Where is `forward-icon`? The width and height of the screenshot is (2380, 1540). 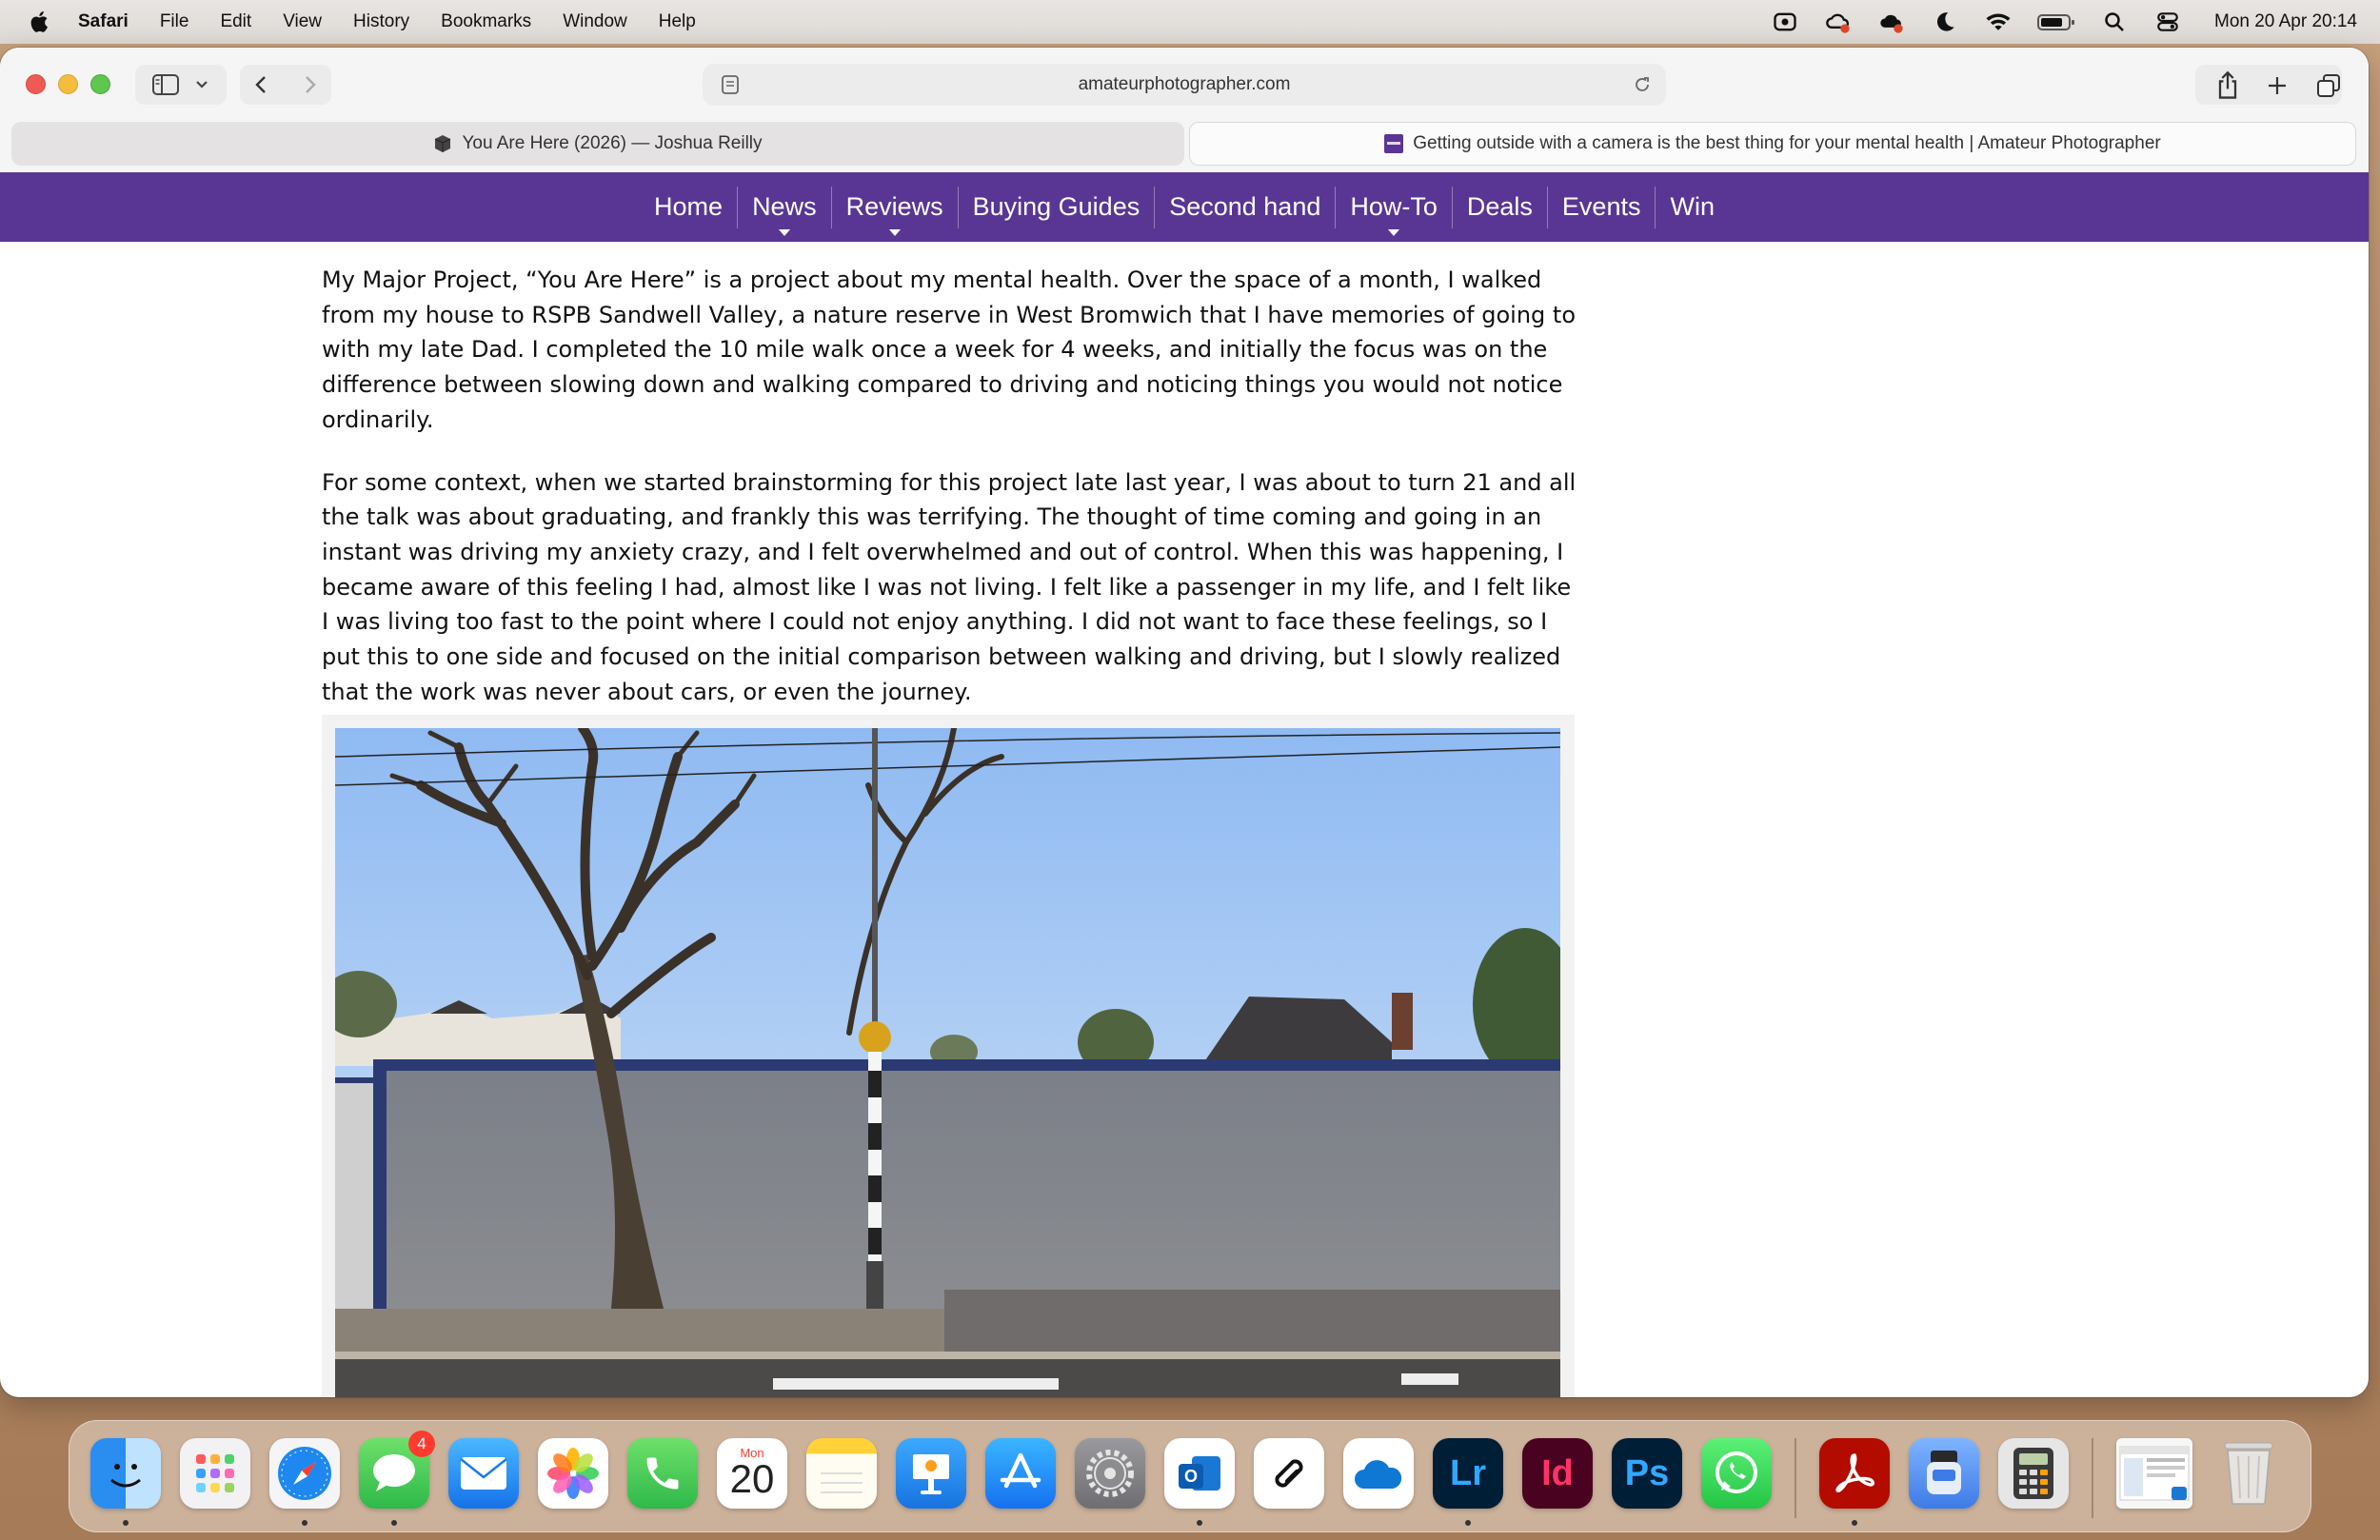
forward-icon is located at coordinates (309, 84).